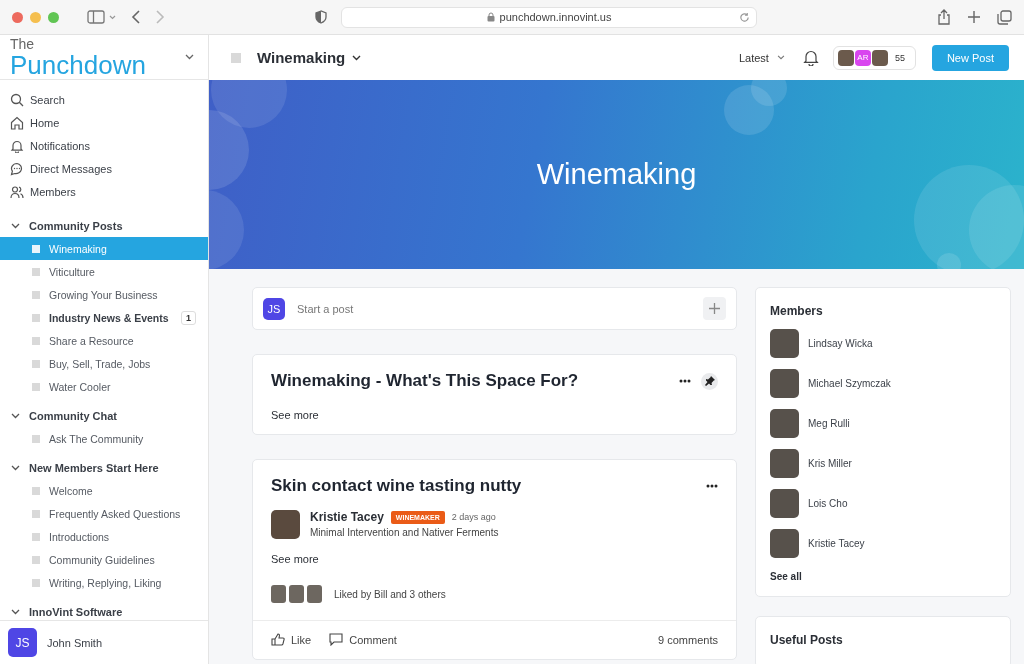 This screenshot has height=664, width=1024. Describe the element at coordinates (104, 467) in the screenshot. I see `section-header: New Members Start Here` at that location.